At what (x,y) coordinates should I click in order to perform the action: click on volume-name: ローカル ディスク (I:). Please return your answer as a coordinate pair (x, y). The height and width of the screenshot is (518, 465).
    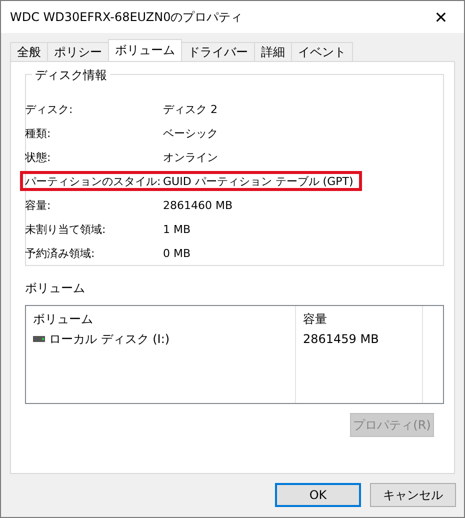
    Looking at the image, I should click on (109, 339).